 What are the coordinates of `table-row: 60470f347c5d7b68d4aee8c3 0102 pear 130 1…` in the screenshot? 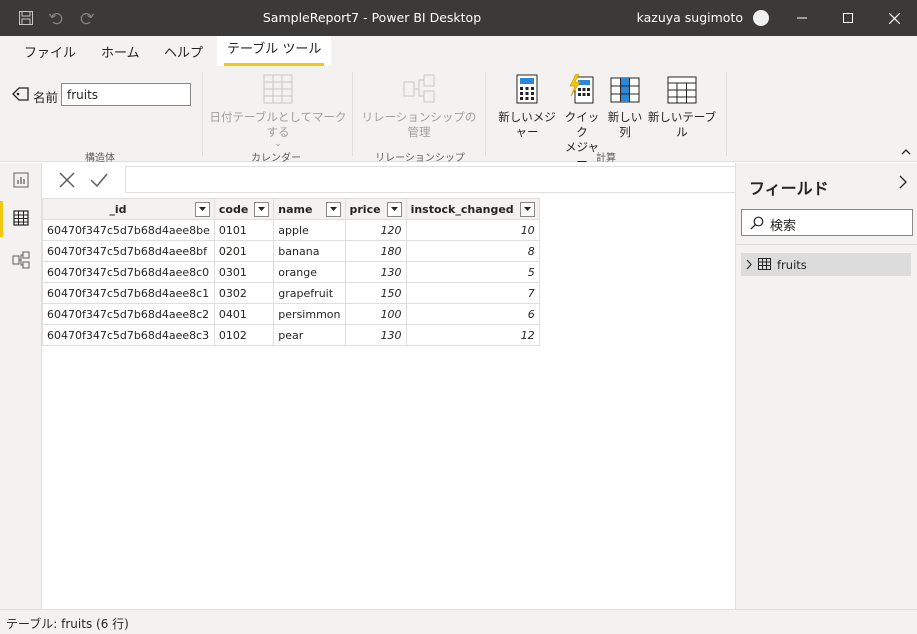 It's located at (291, 335).